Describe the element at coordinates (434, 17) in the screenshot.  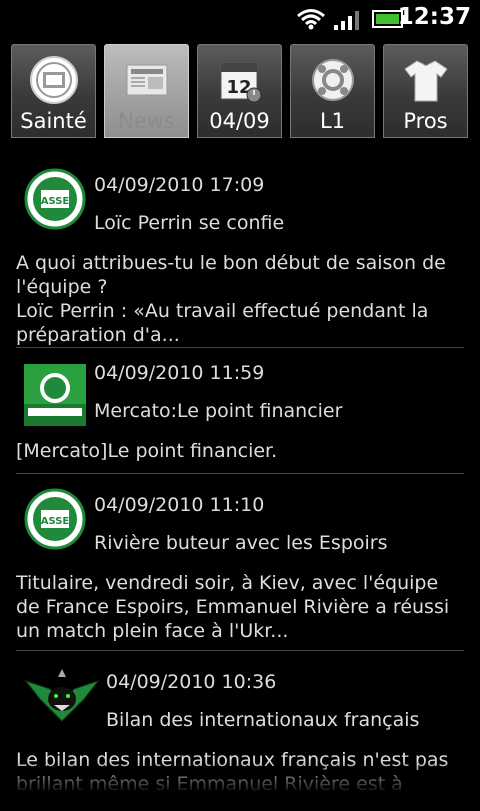
I see `status-time: 12:37` at that location.